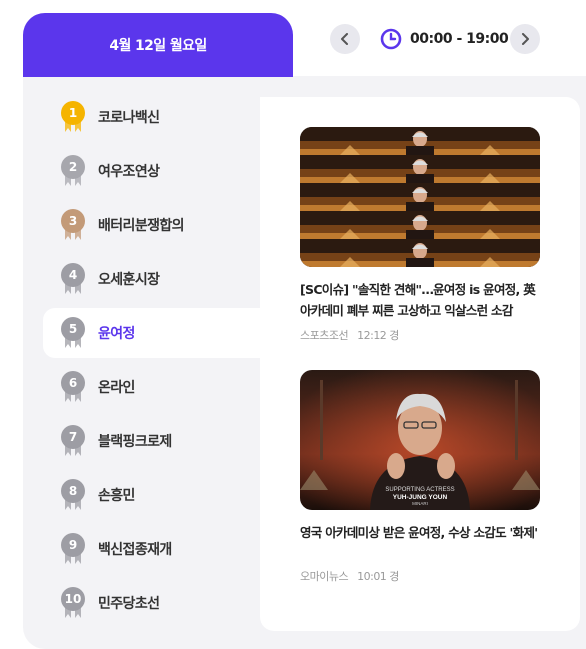 This screenshot has width=586, height=649. I want to click on ranking-label: 민주당초선, so click(129, 604).